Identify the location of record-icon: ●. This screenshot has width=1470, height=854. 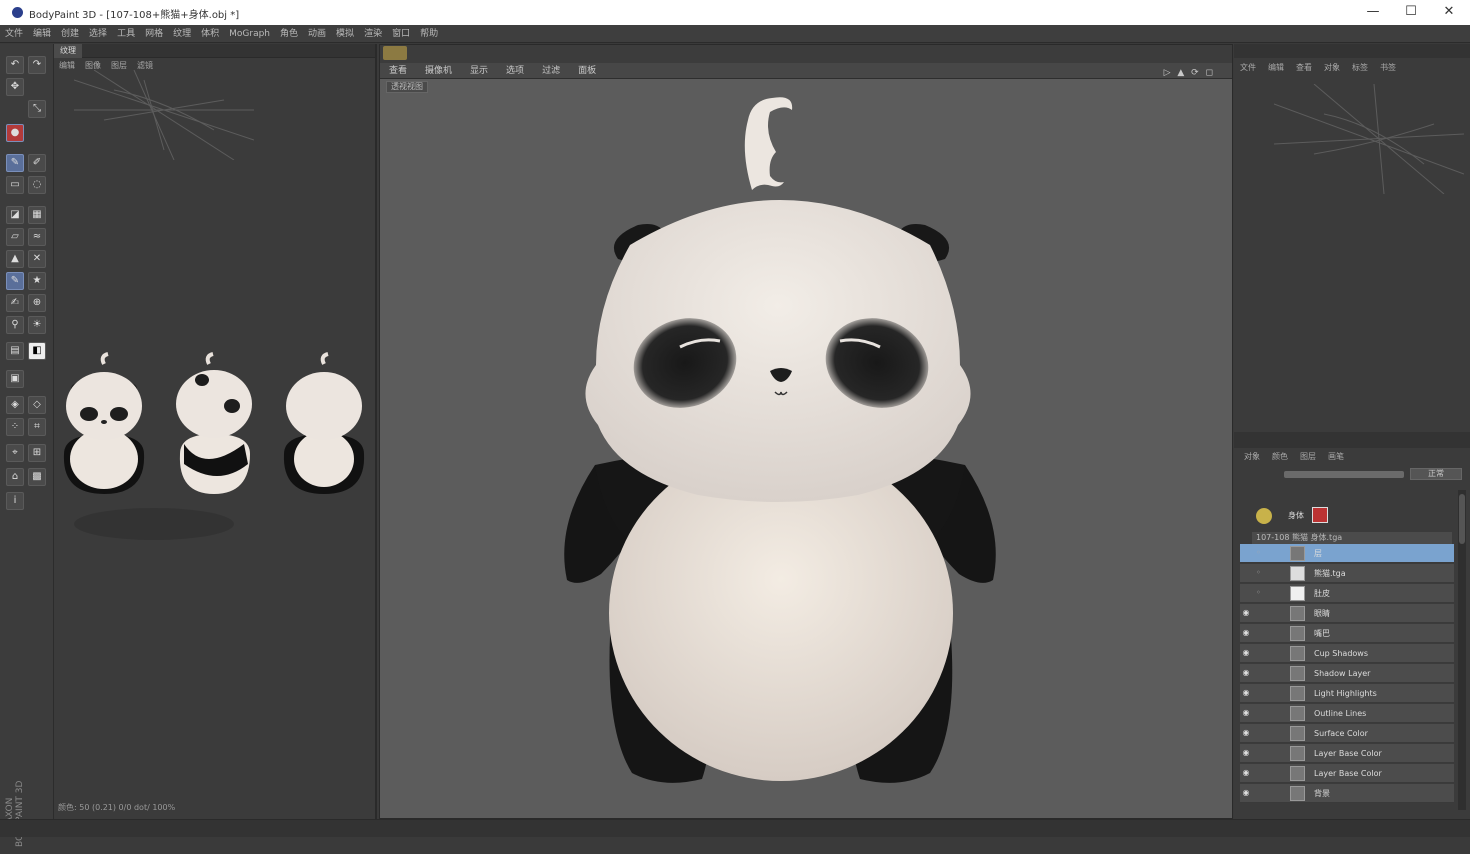
(15, 133).